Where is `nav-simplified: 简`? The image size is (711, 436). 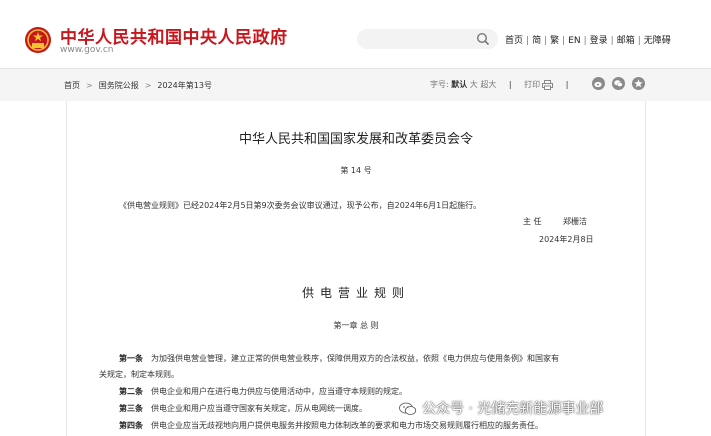
nav-simplified: 简 is located at coordinates (536, 41).